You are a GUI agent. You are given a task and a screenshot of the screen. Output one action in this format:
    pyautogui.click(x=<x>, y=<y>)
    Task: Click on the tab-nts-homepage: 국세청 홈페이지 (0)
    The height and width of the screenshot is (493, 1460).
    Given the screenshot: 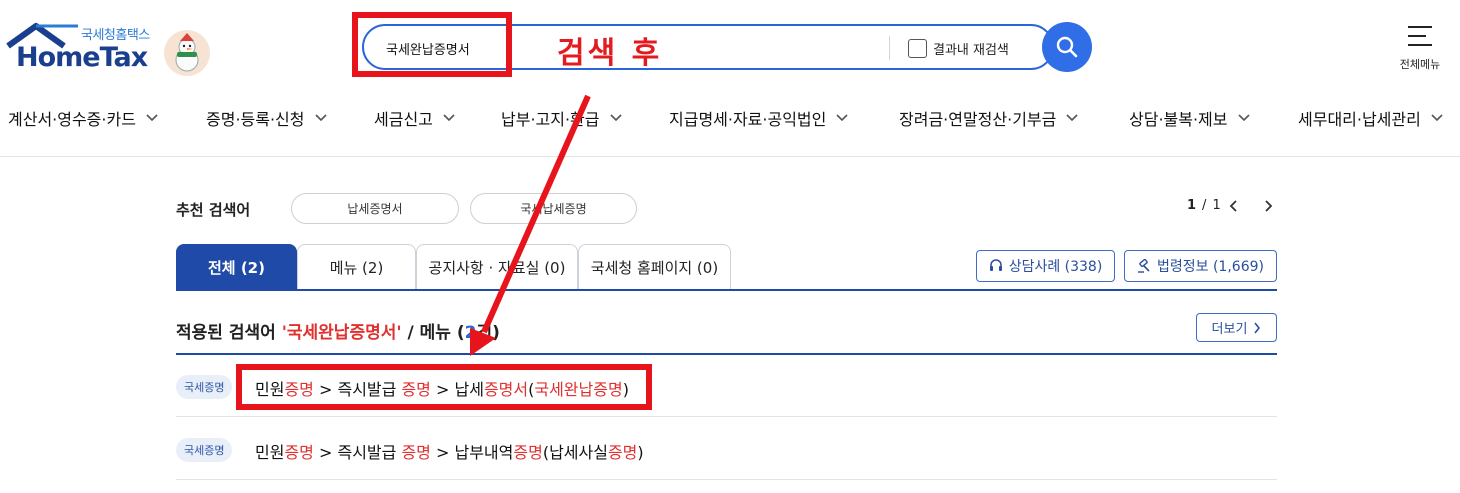 What is the action you would take?
    pyautogui.click(x=654, y=267)
    